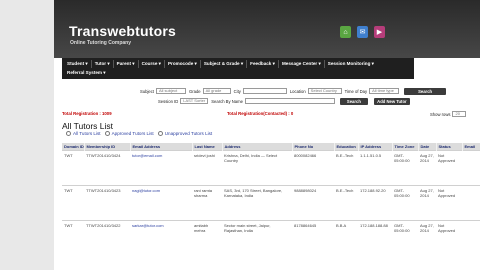 The image size is (480, 270). I want to click on session-select: LAST Sorter, so click(194, 101).